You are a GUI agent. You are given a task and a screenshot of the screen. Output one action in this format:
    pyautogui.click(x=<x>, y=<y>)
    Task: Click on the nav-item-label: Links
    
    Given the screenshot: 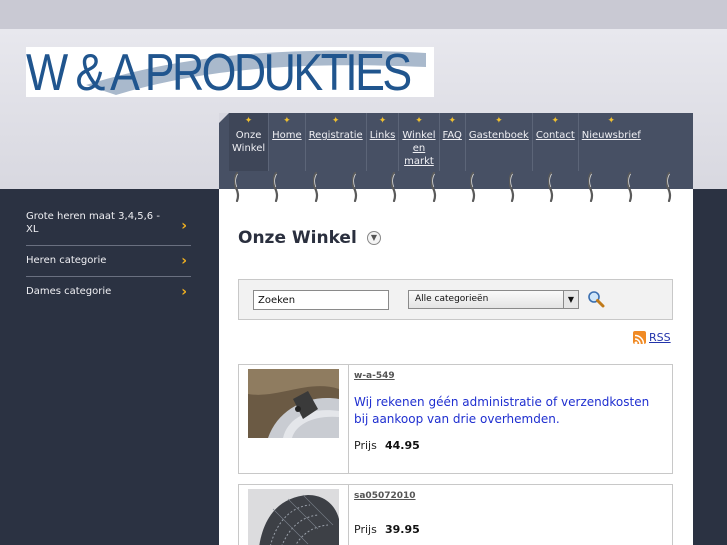 What is the action you would take?
    pyautogui.click(x=382, y=135)
    